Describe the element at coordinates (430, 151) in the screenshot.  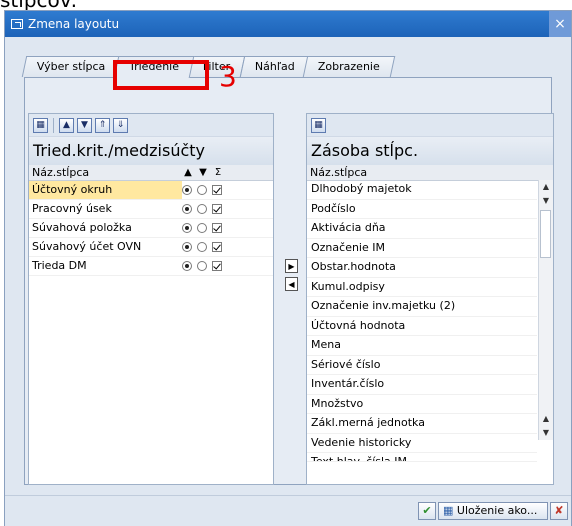
I see `right-panel-title: Zásoba stĺpc.` at that location.